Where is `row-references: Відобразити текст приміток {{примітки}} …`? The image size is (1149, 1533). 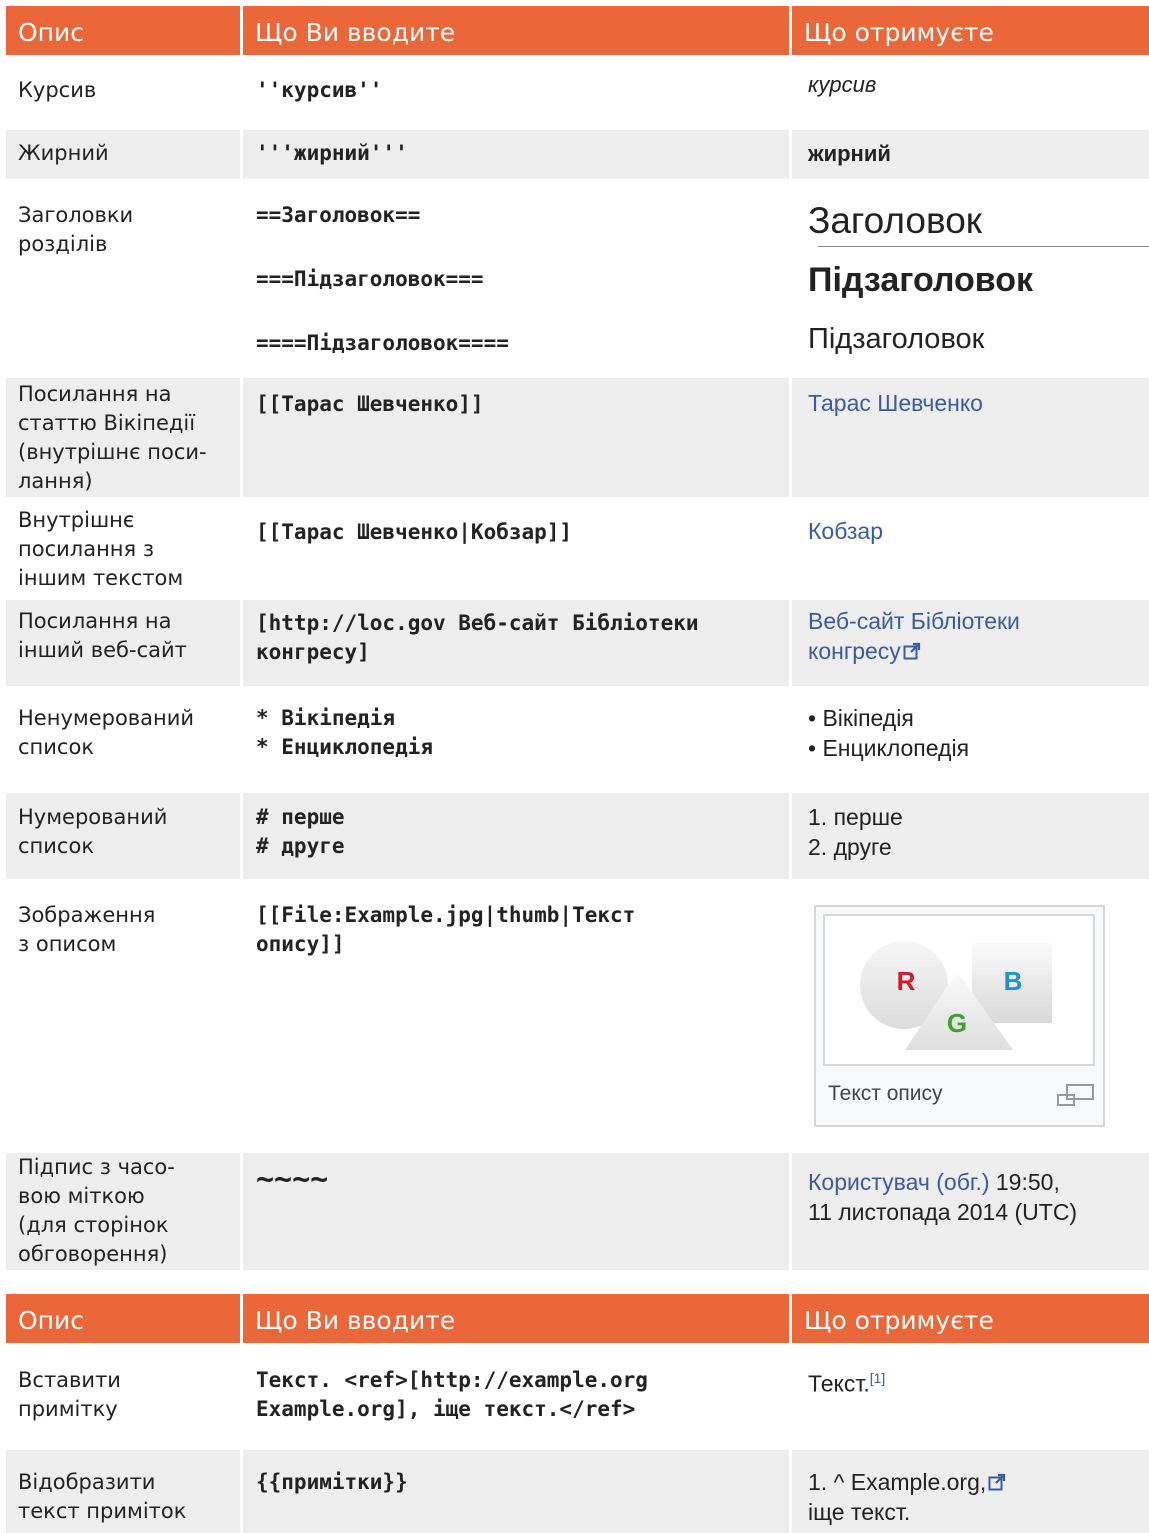 row-references: Відобразити текст приміток {{примітки}} … is located at coordinates (577, 1491).